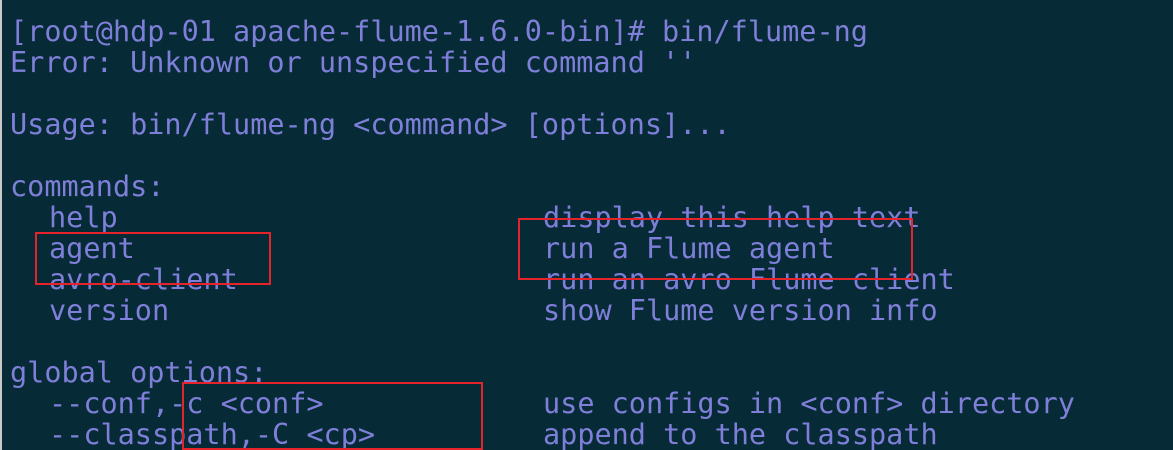 This screenshot has height=450, width=1173. What do you see at coordinates (749, 279) in the screenshot?
I see `command-description: run an avro Flume client` at bounding box center [749, 279].